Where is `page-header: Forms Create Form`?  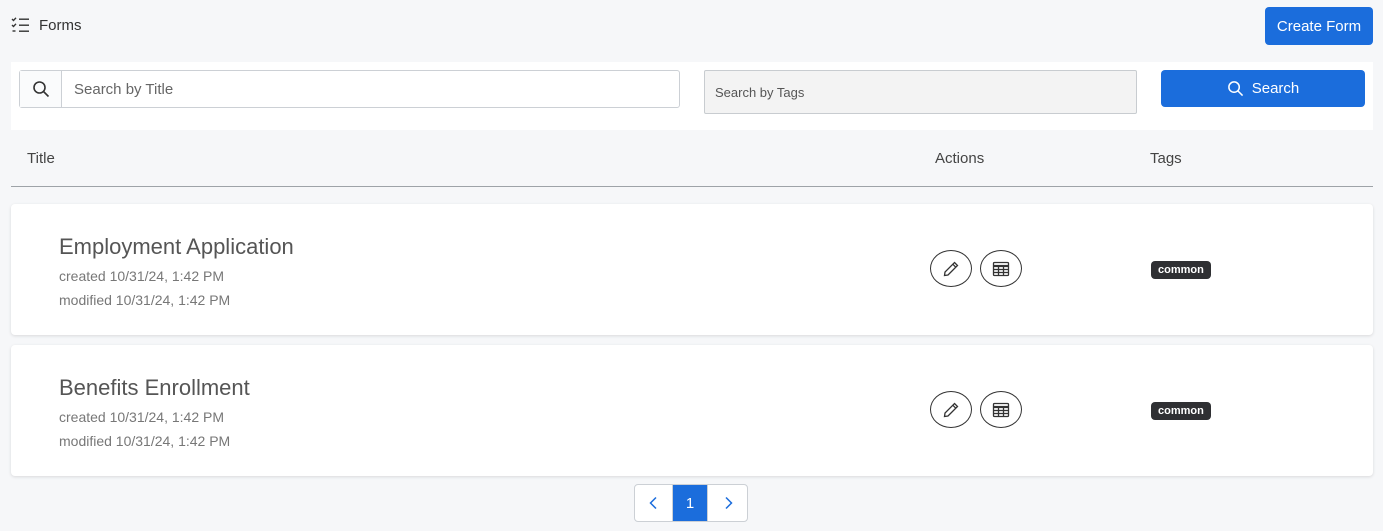
page-header: Forms Create Form is located at coordinates (691, 26).